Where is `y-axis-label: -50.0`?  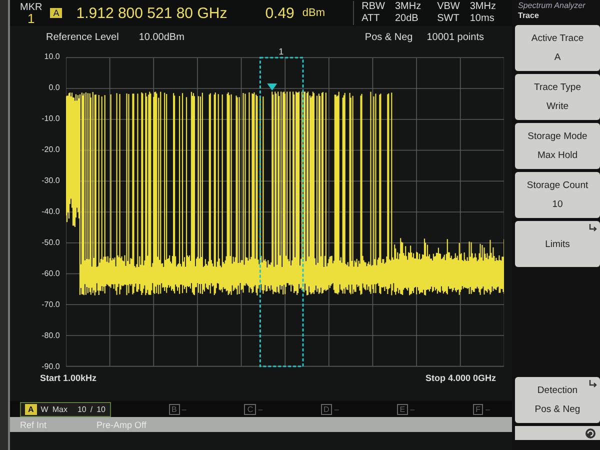
y-axis-label: -50.0 is located at coordinates (51, 243).